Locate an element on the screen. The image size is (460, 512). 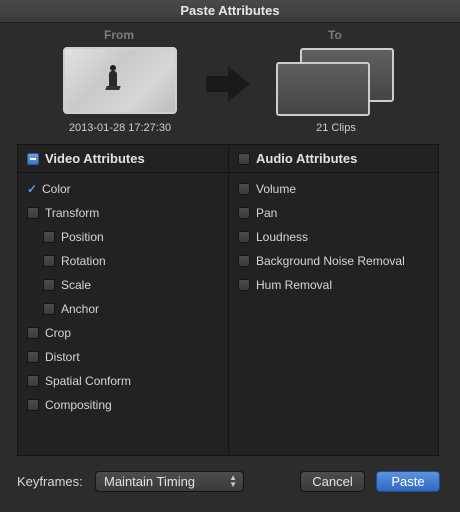
video-item-transform: Transform is located at coordinates (63, 213).